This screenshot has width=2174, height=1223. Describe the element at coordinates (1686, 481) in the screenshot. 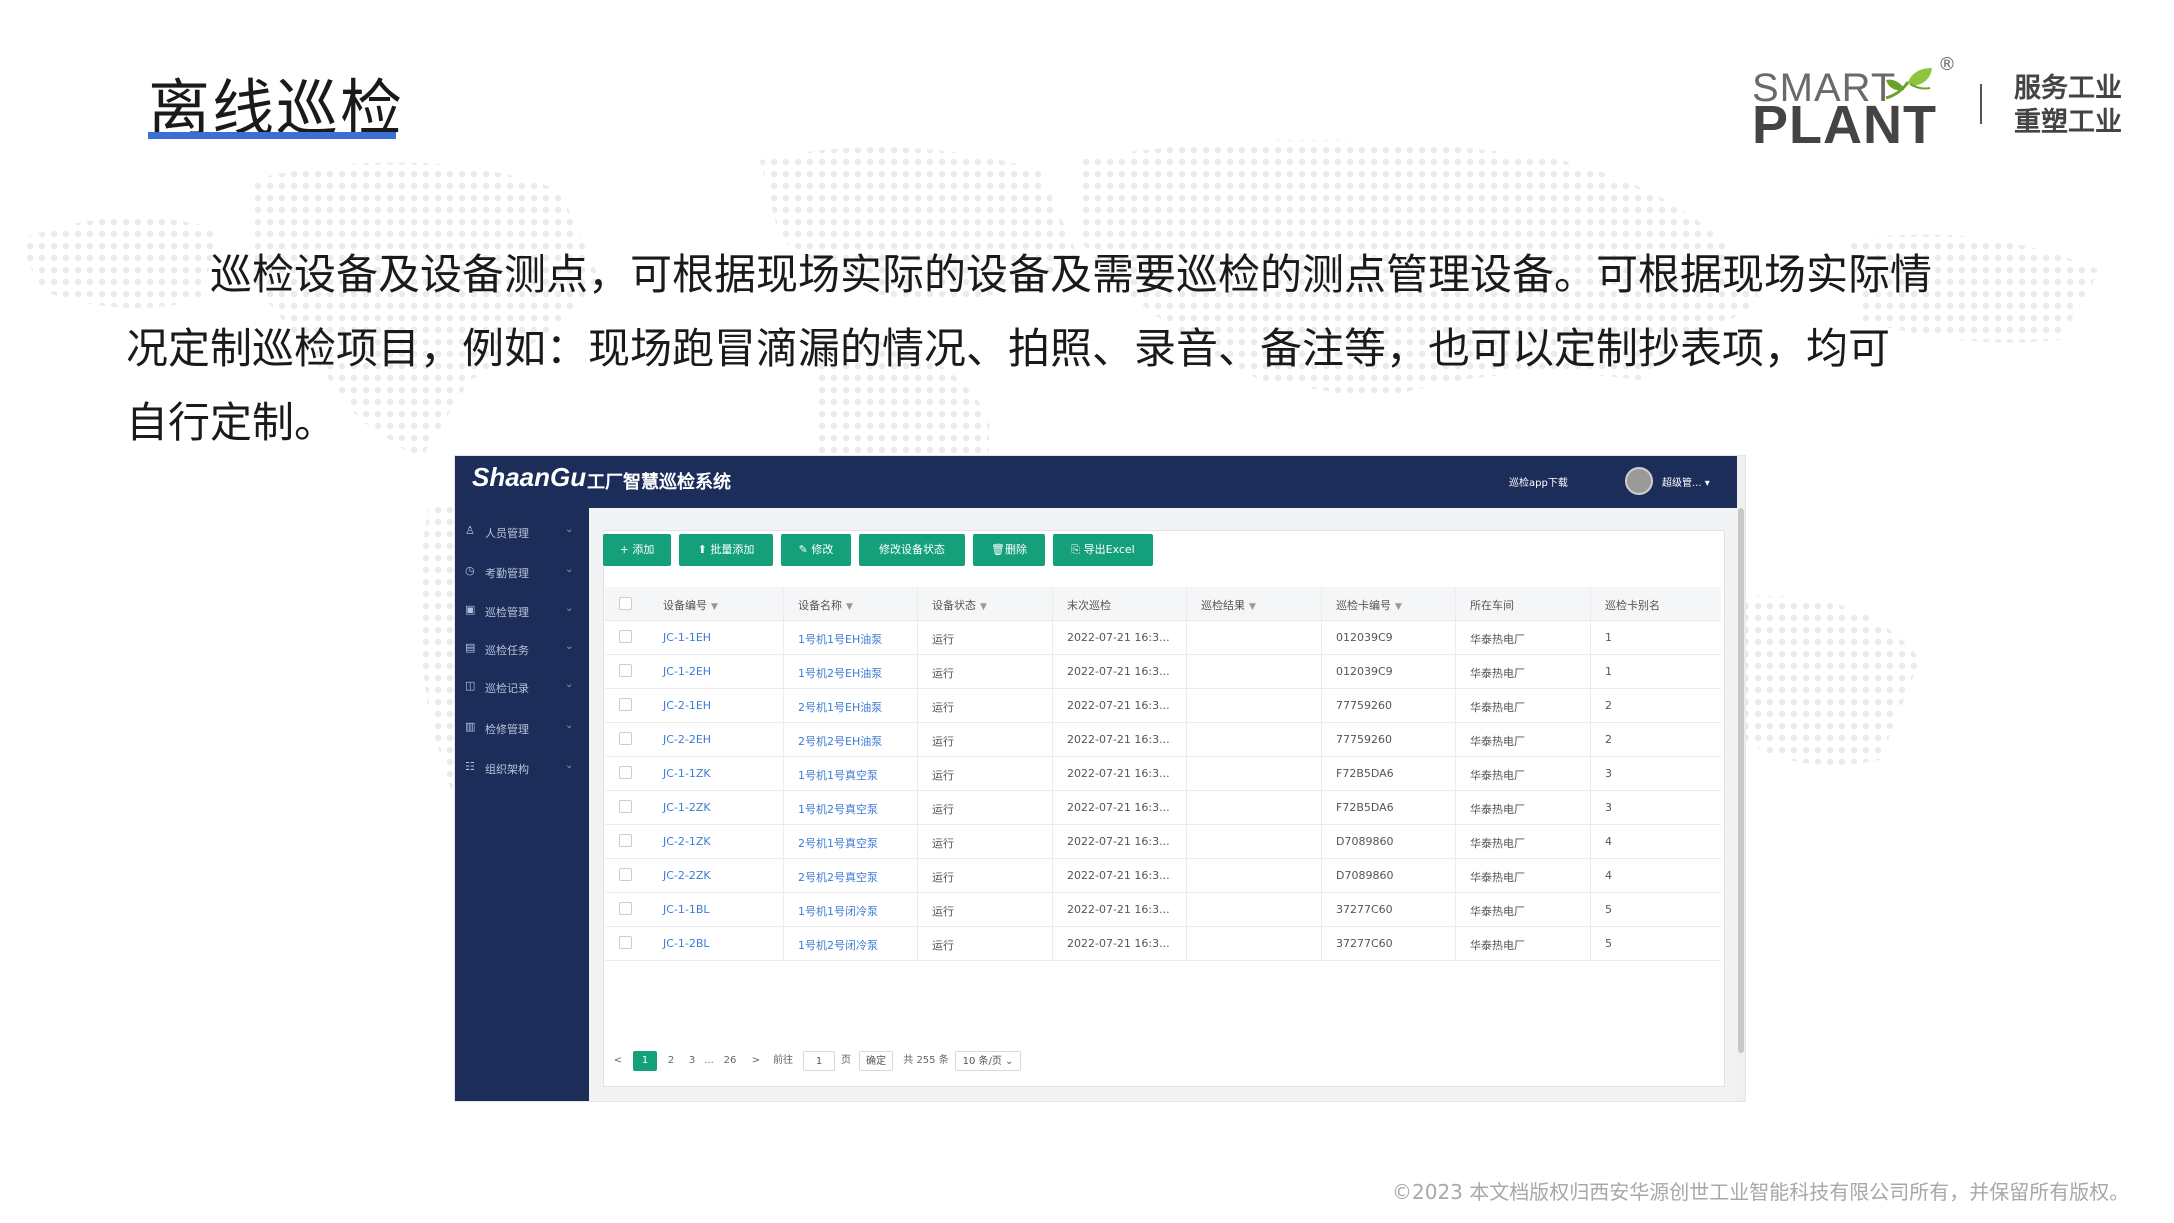

I see `username-dropdown: 超级管... ▾` at that location.